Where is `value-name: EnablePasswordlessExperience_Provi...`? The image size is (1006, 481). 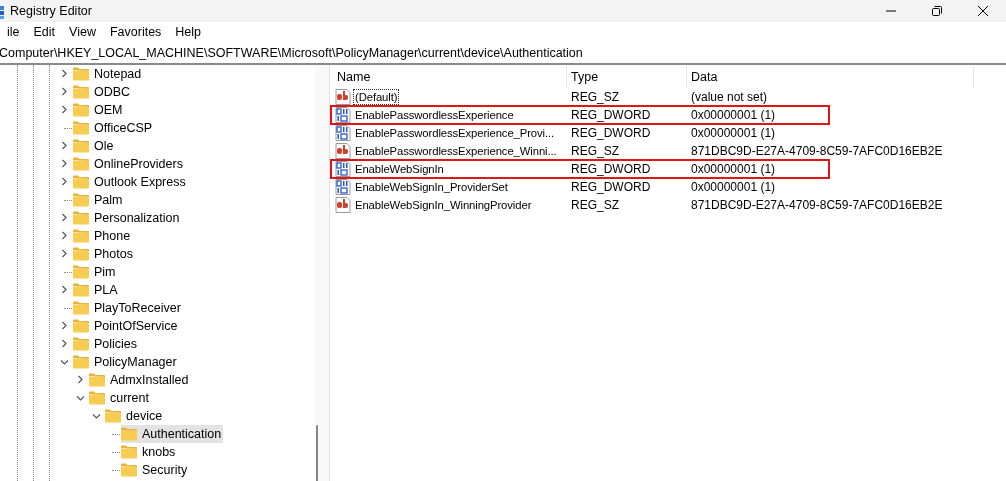 value-name: EnablePasswordlessExperience_Provi... is located at coordinates (455, 133).